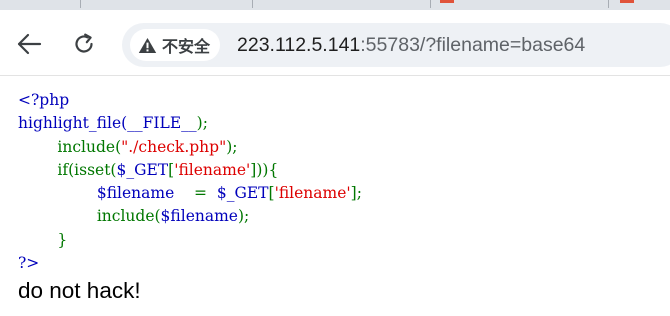  I want to click on back-arrow-icon, so click(29, 44).